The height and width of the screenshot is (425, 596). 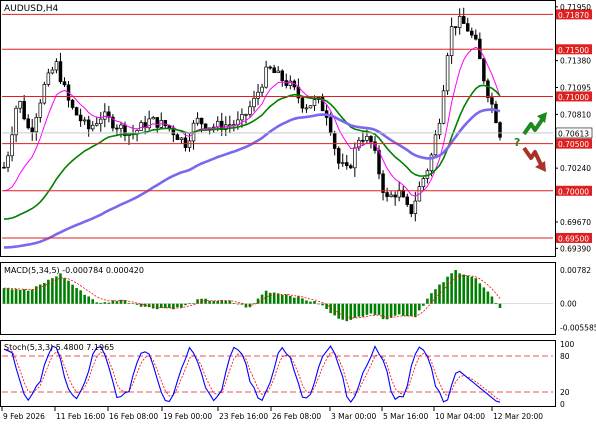 I want to click on stoch-title: Stoch(5,3,3) 5.4800 7.1965, so click(x=59, y=347).